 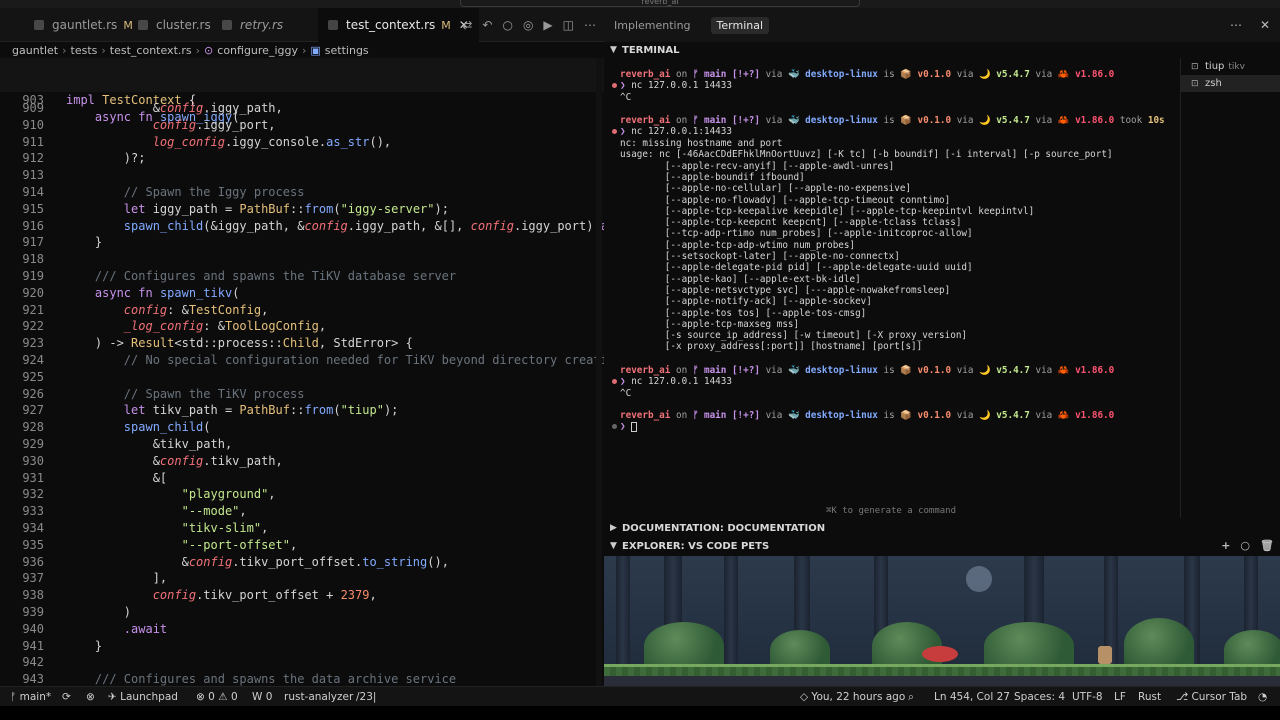 I want to click on launchpad-status: ✈ Launchpad, so click(x=143, y=697).